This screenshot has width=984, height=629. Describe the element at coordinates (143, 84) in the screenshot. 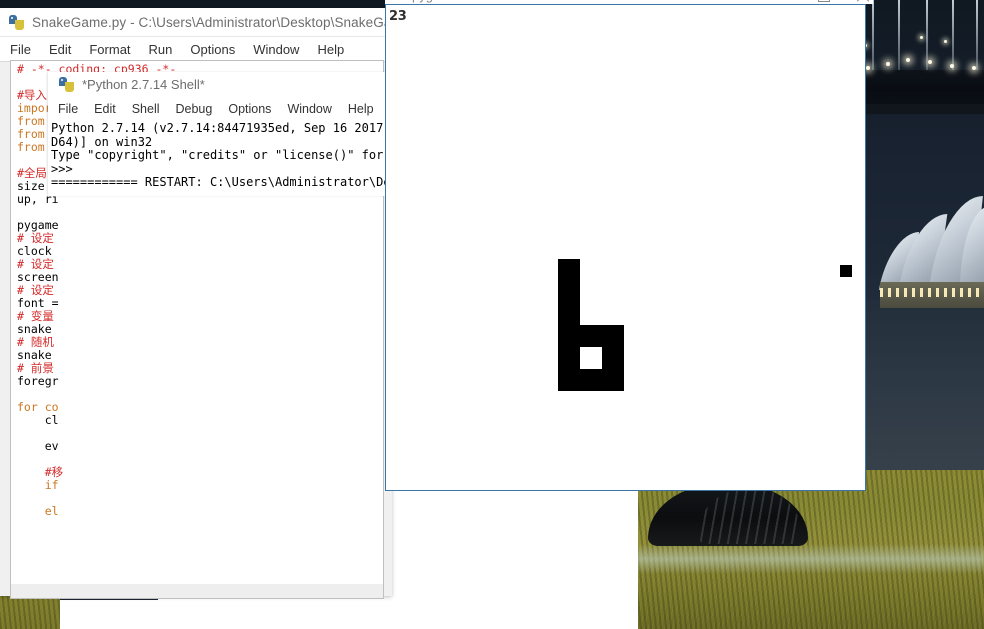

I see `shell-title-text: *Python 2.7.14 Shell*` at that location.